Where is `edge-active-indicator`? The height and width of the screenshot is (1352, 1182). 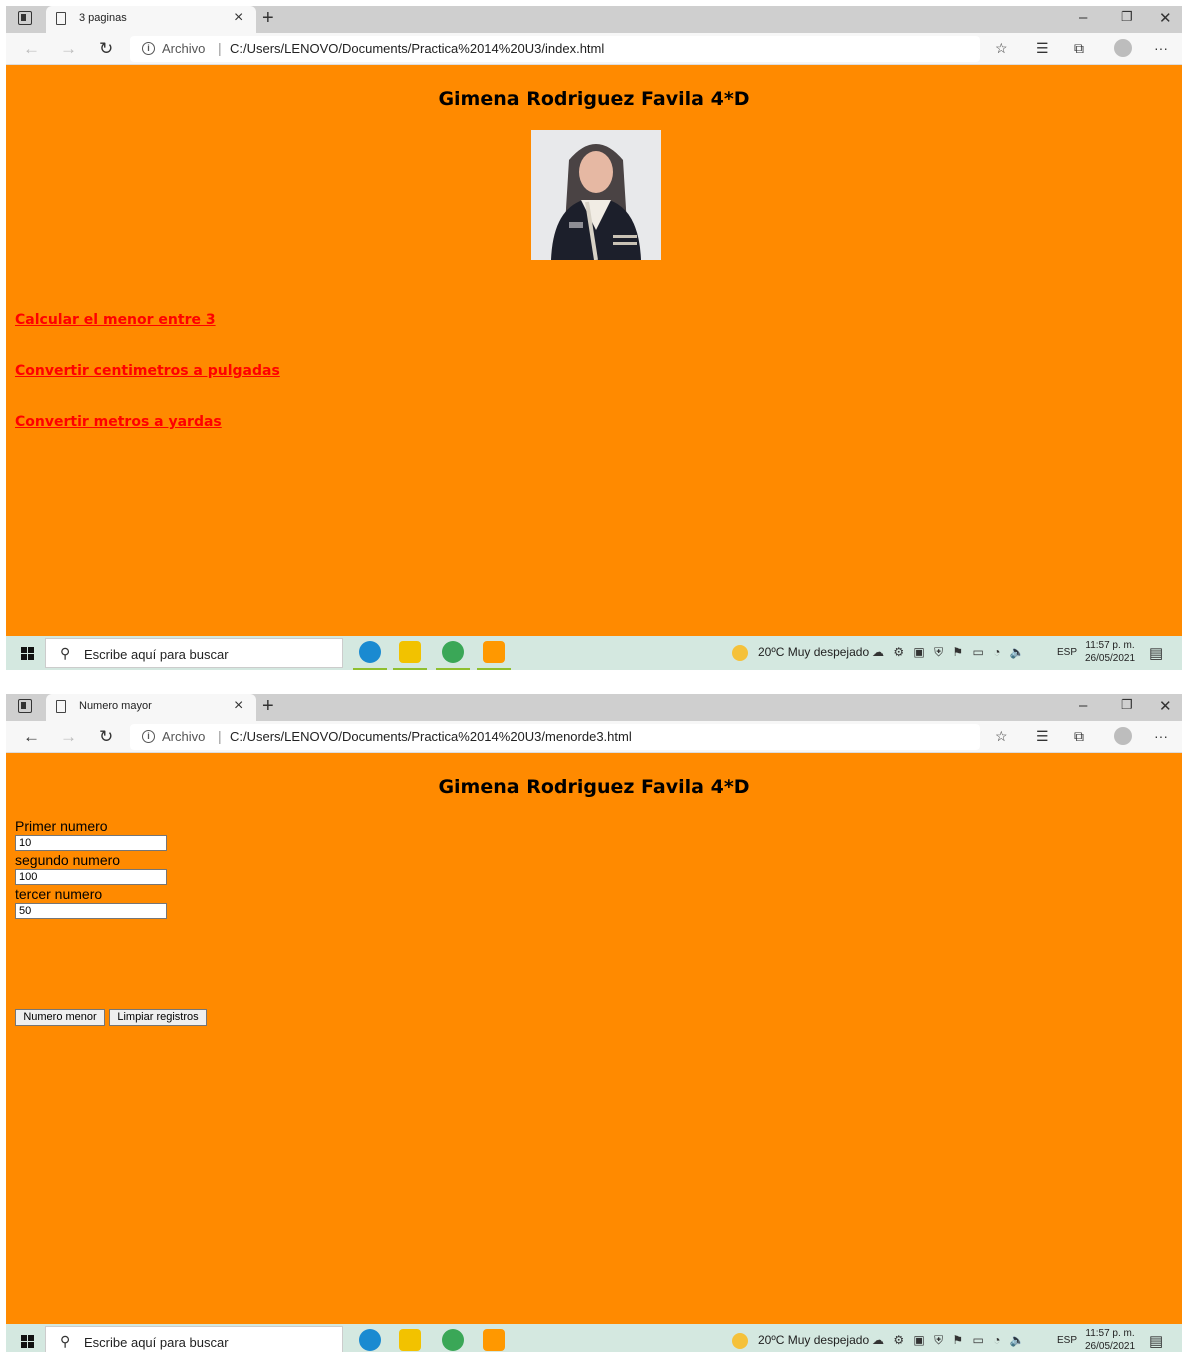
edge-active-indicator is located at coordinates (370, 669).